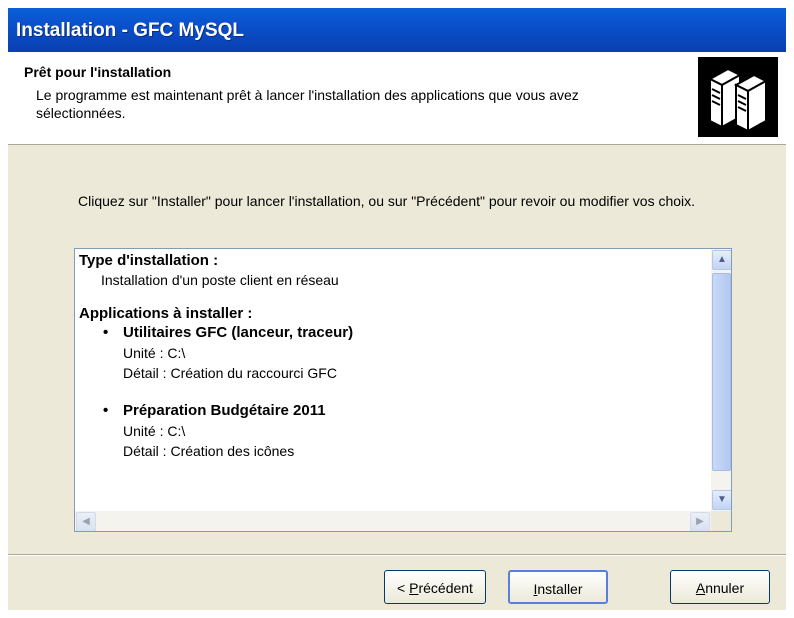 Image resolution: width=794 pixels, height=618 pixels. What do you see at coordinates (397, 555) in the screenshot?
I see `footer-separator` at bounding box center [397, 555].